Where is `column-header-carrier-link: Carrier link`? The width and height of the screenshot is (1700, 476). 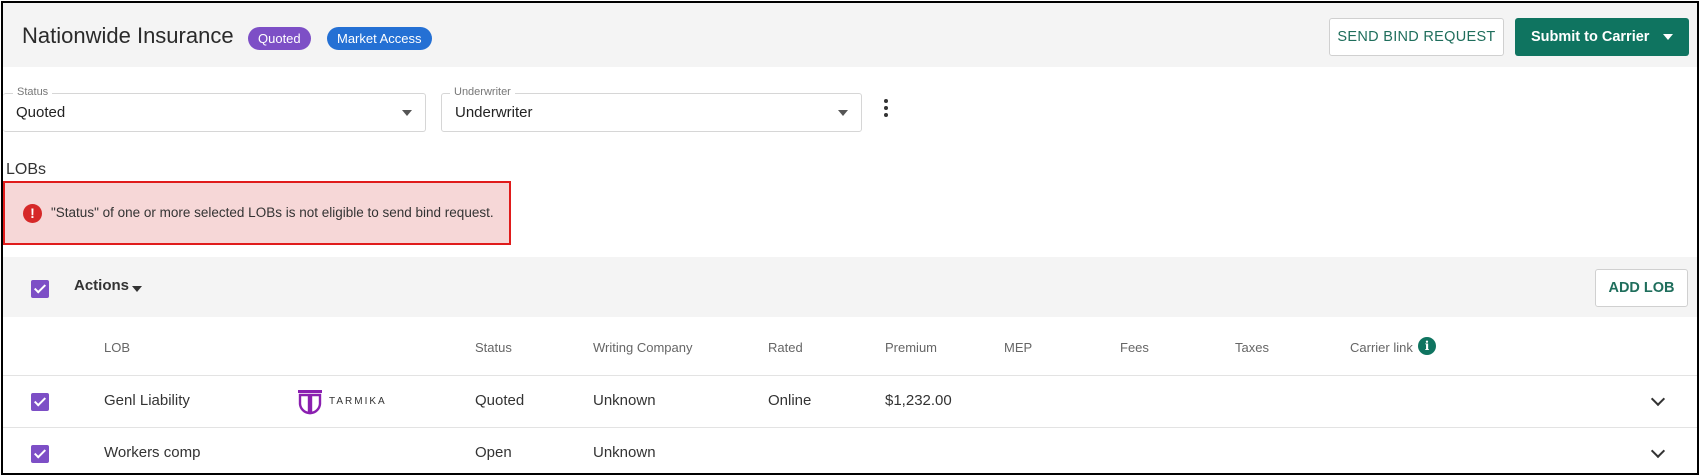 column-header-carrier-link: Carrier link is located at coordinates (1381, 347).